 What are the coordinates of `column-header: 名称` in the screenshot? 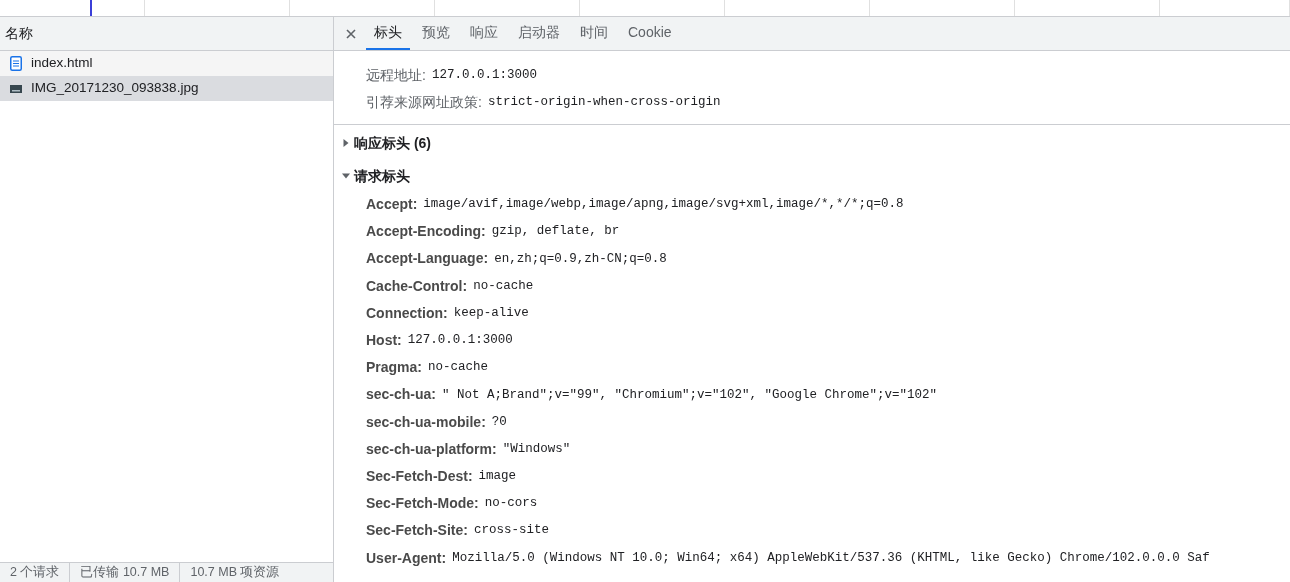 It's located at (166, 34).